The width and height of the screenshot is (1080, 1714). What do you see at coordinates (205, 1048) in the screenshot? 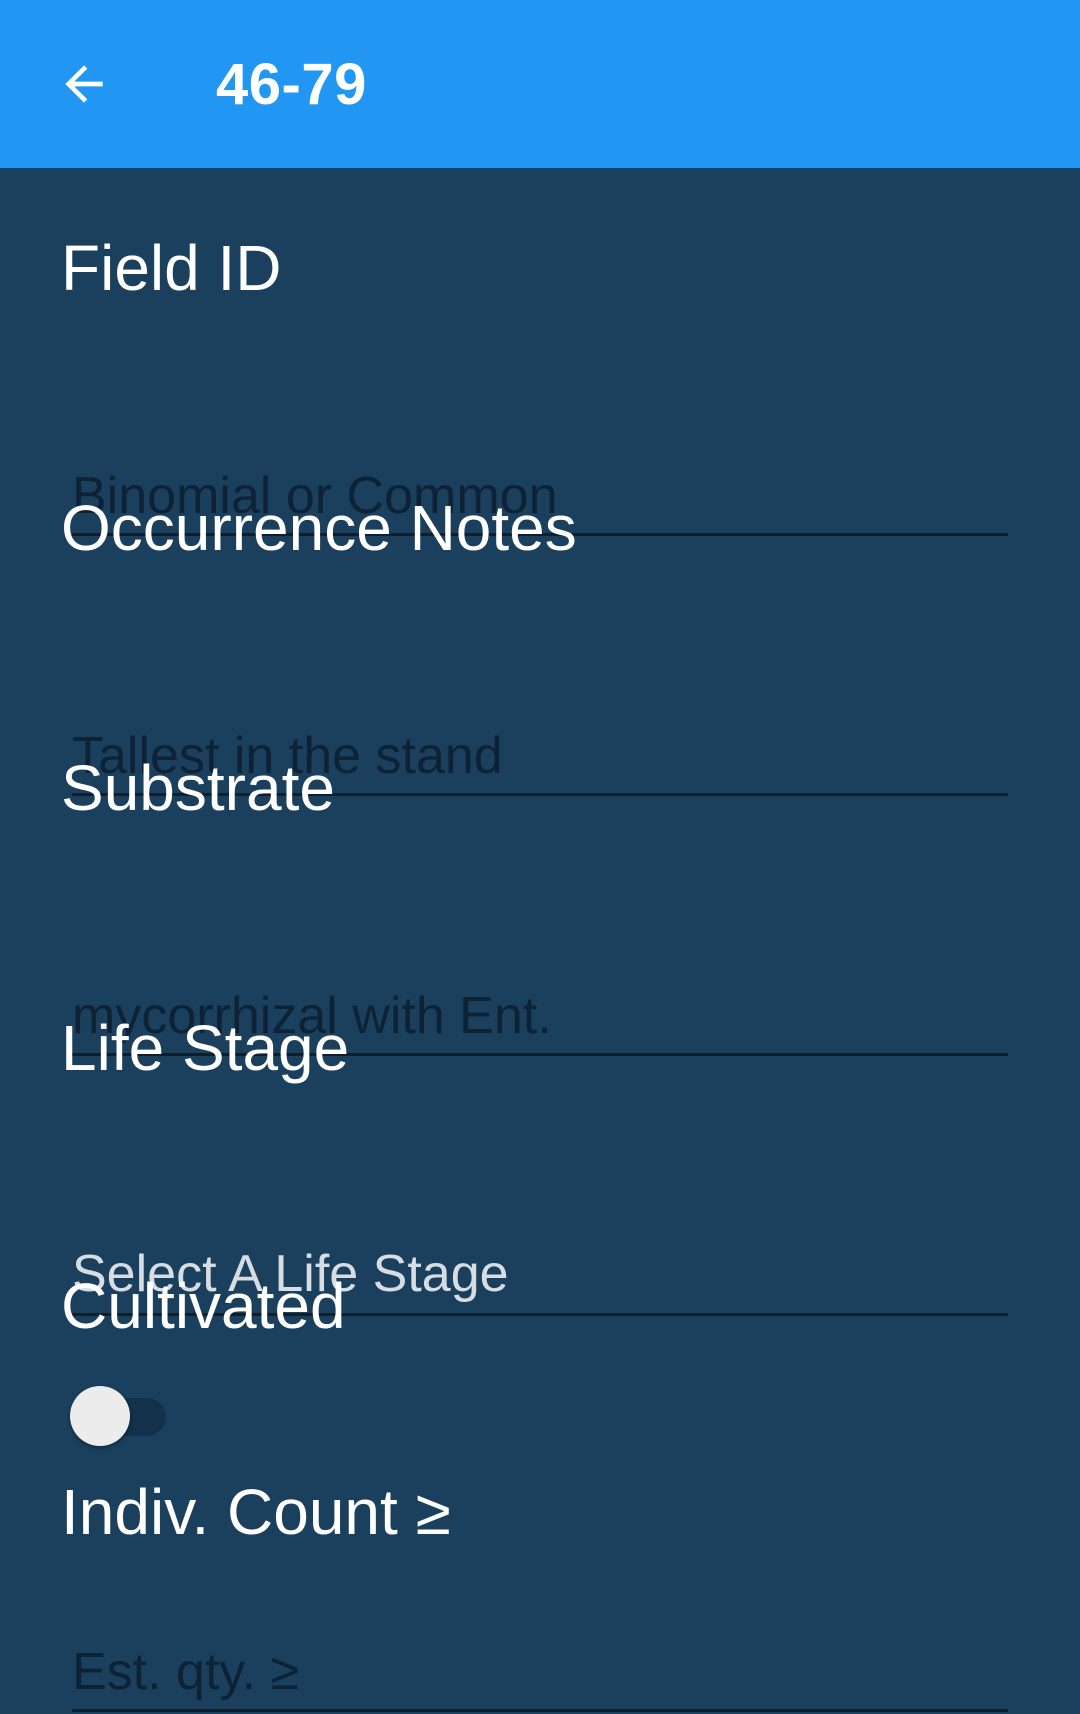
I see `life-stage-label: Life Stage` at bounding box center [205, 1048].